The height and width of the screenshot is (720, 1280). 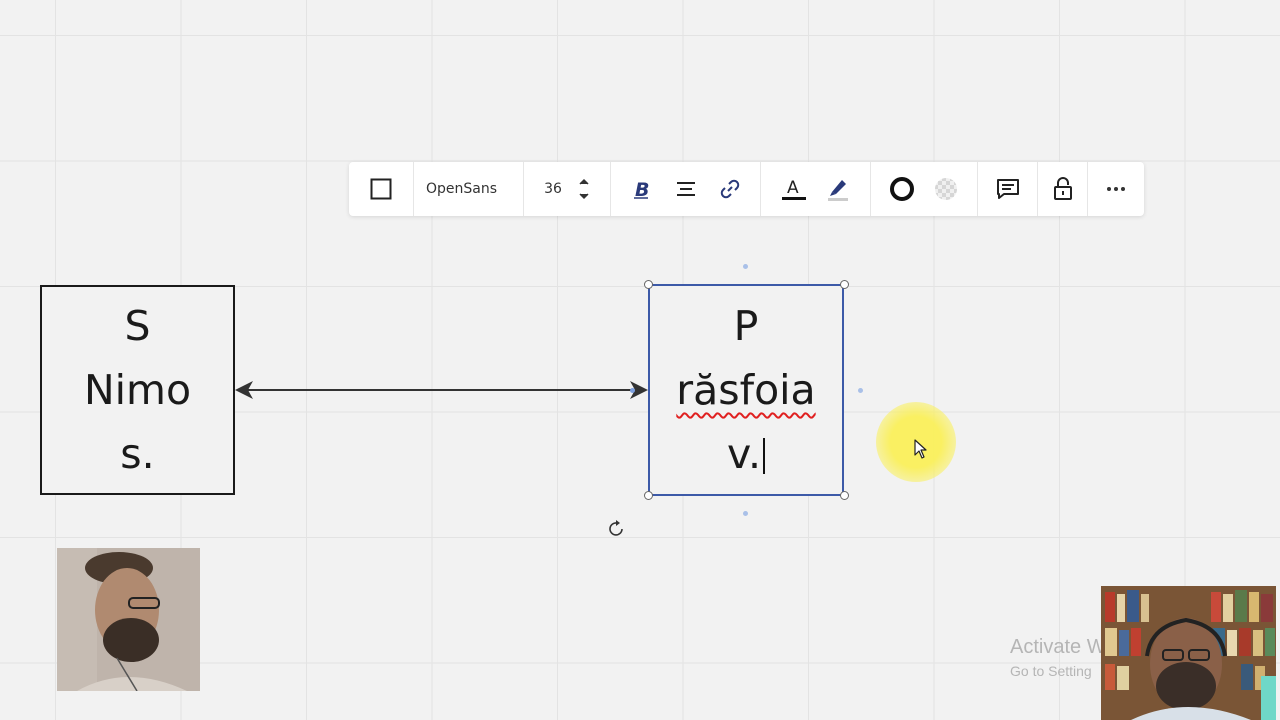 What do you see at coordinates (764, 456) in the screenshot?
I see `text-caret` at bounding box center [764, 456].